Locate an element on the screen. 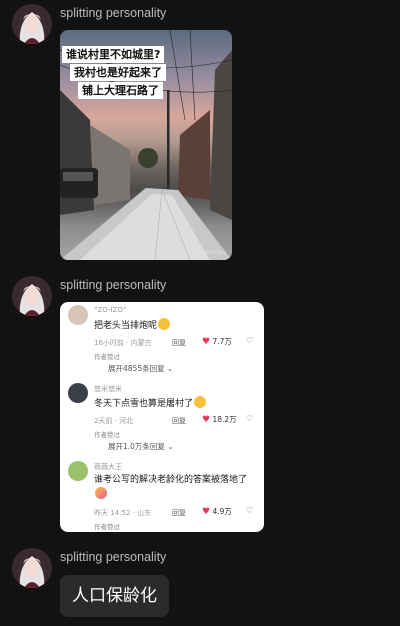 The image size is (400, 626). photo-caption-line: 铺上大理石路了 is located at coordinates (120, 90).